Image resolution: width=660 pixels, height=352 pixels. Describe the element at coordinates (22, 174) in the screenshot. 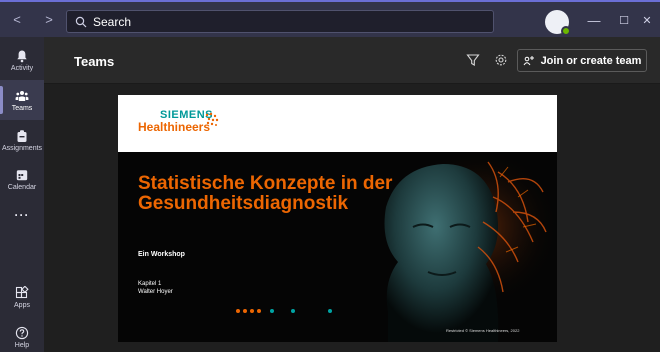

I see `calendar-icon` at that location.